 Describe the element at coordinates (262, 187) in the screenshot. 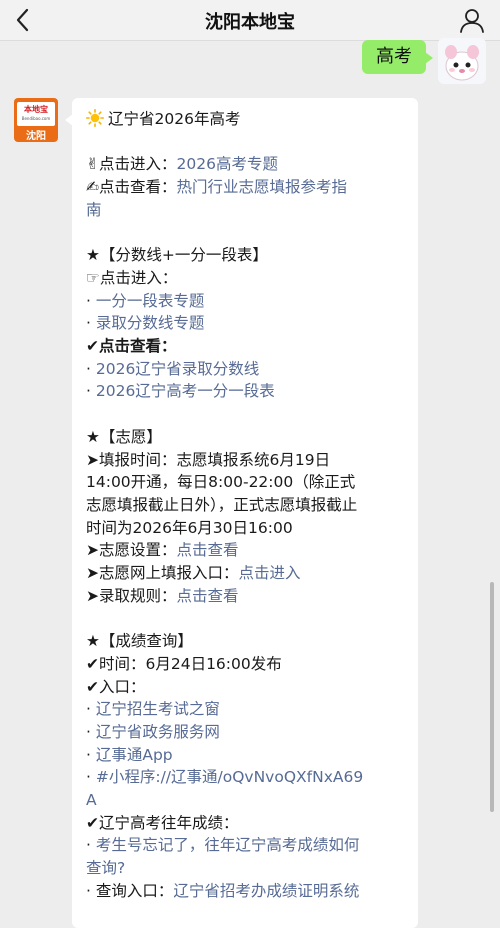

I see `career-guide-link: 热门行业志愿填报参考指` at that location.